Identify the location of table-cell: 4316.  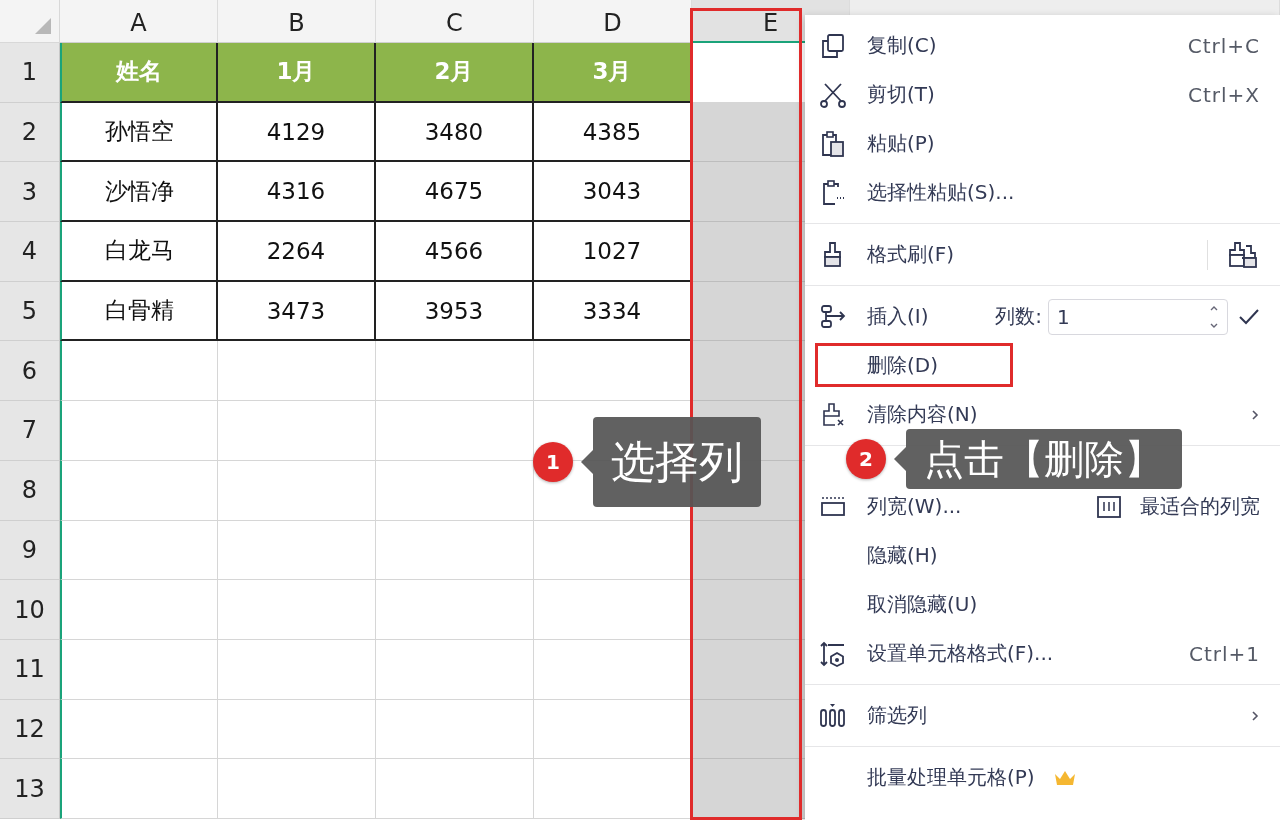
(297, 192).